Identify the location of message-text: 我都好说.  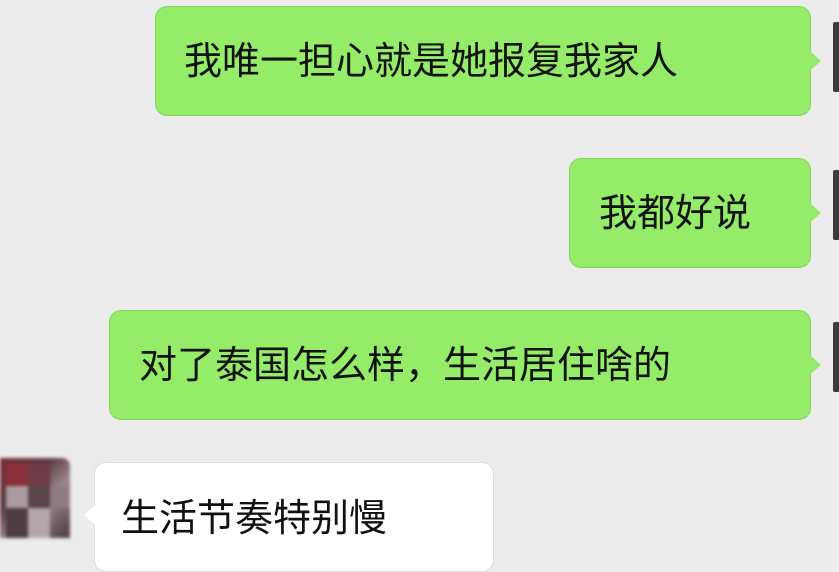
(675, 213).